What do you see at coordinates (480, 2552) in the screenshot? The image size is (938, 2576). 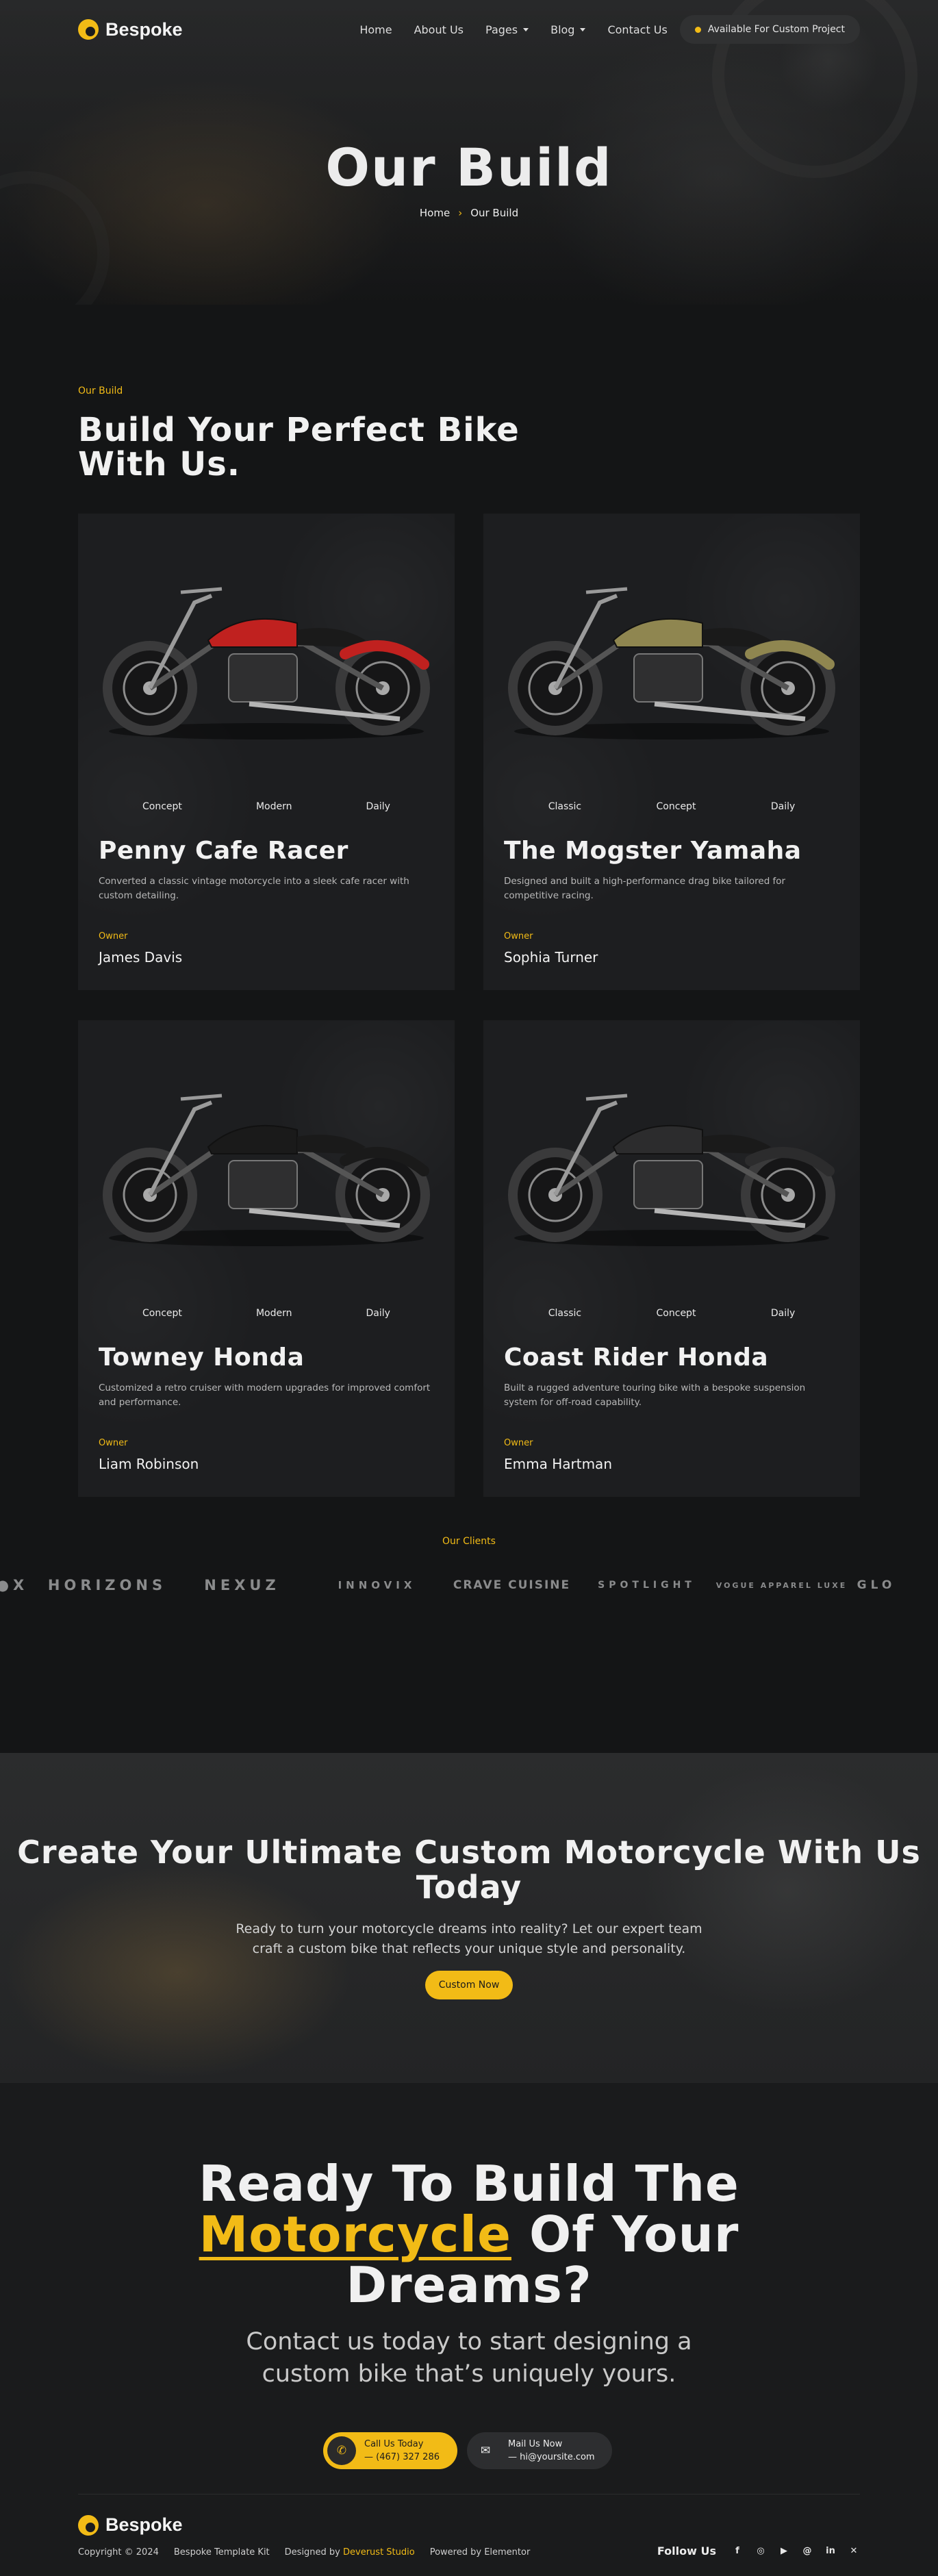 I see `powered-by: Powered by Elementor` at bounding box center [480, 2552].